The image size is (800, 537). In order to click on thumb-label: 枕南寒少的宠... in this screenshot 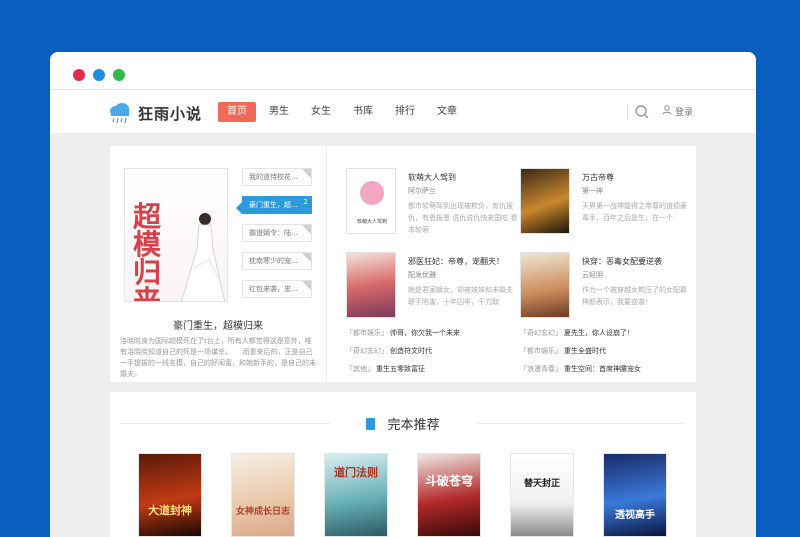, I will do `click(273, 261)`.